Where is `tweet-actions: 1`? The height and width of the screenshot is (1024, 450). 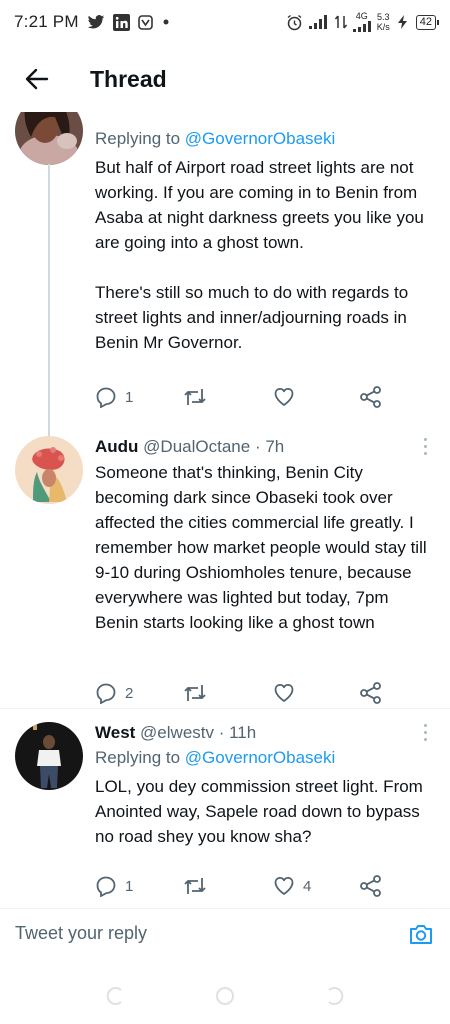
tweet-actions: 1 is located at coordinates (245, 399).